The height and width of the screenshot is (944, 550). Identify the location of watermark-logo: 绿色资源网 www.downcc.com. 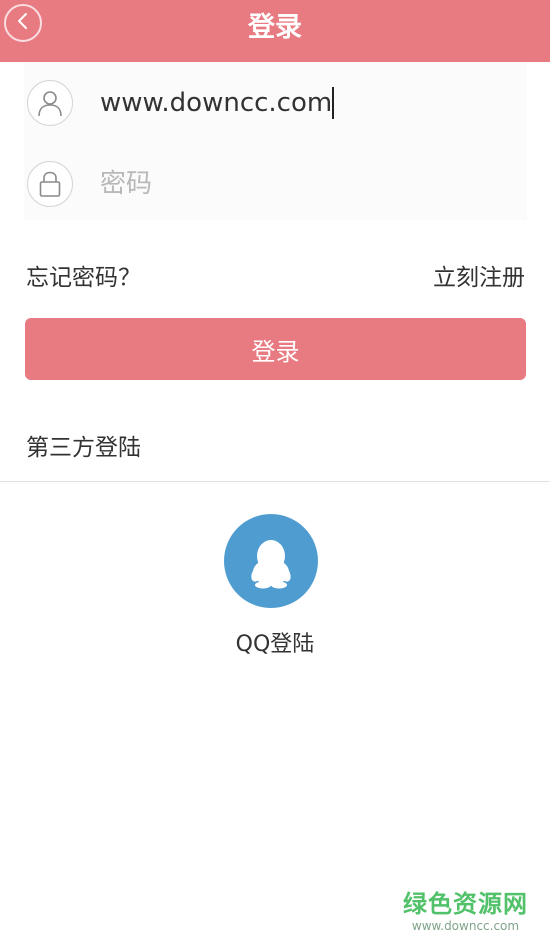
(465, 912).